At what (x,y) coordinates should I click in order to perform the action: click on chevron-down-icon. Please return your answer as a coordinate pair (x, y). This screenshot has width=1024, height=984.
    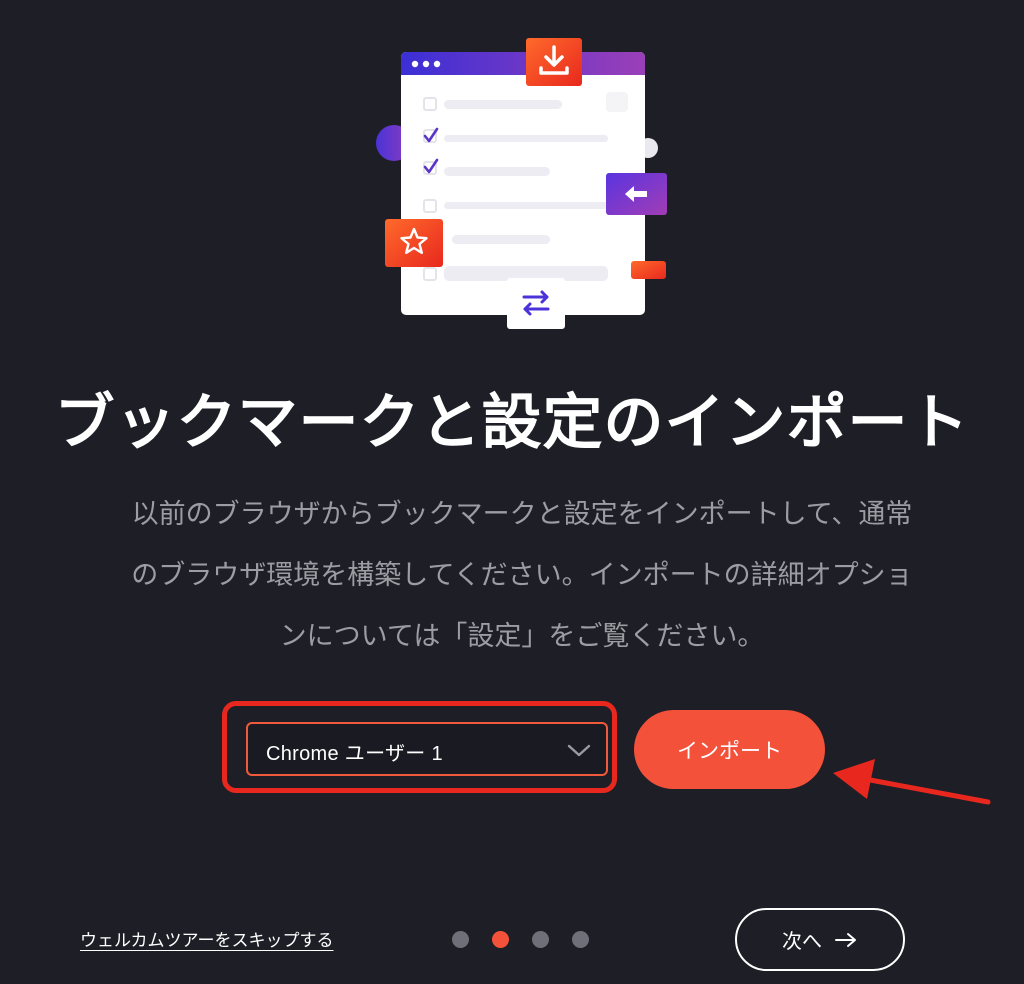
    Looking at the image, I should click on (579, 750).